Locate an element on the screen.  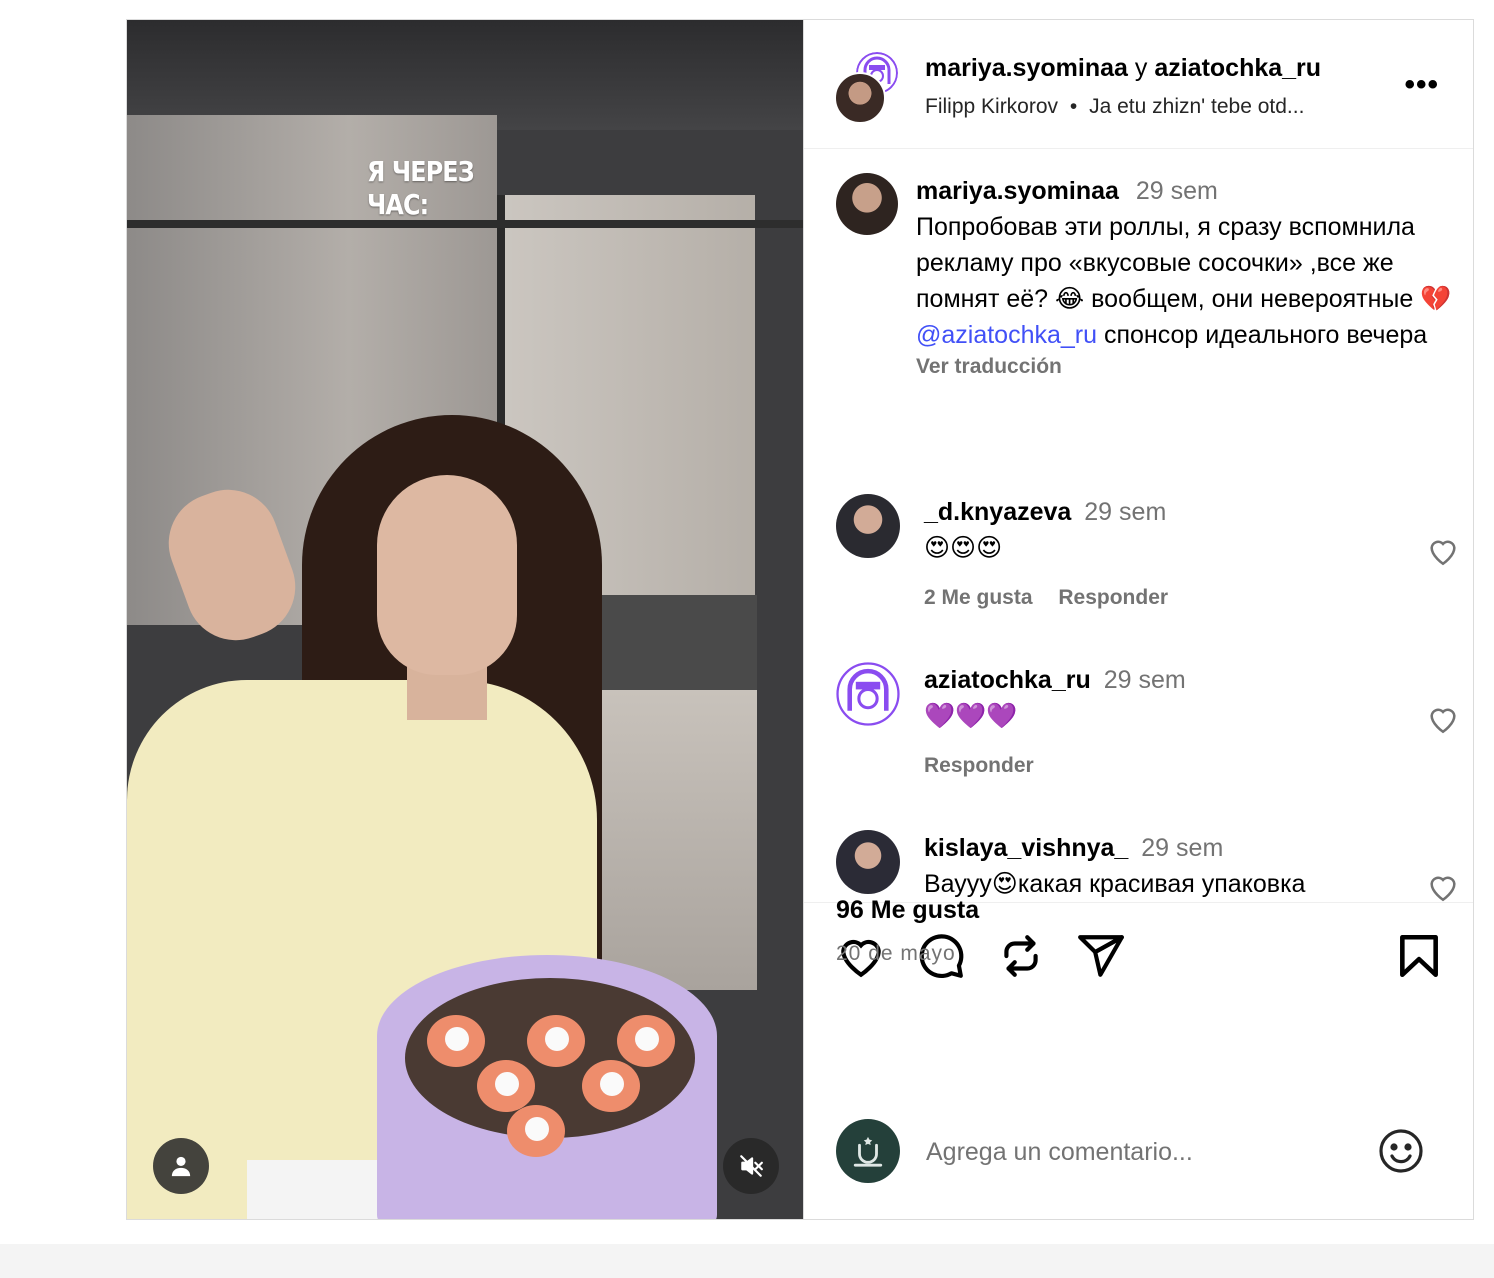
author-connector: y is located at coordinates (1141, 68).